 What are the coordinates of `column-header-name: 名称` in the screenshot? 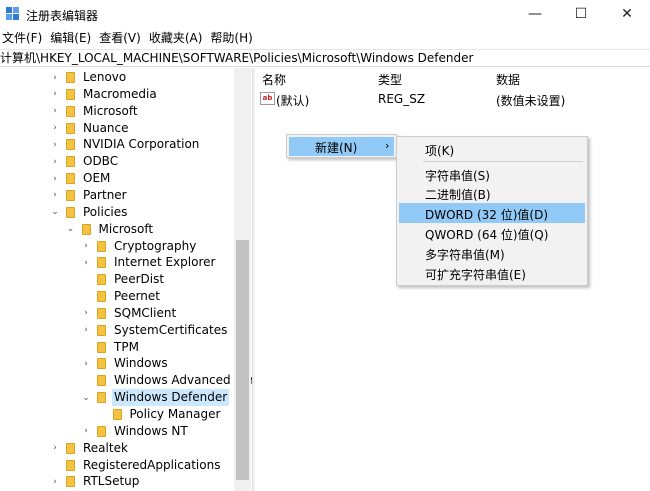 It's located at (274, 79).